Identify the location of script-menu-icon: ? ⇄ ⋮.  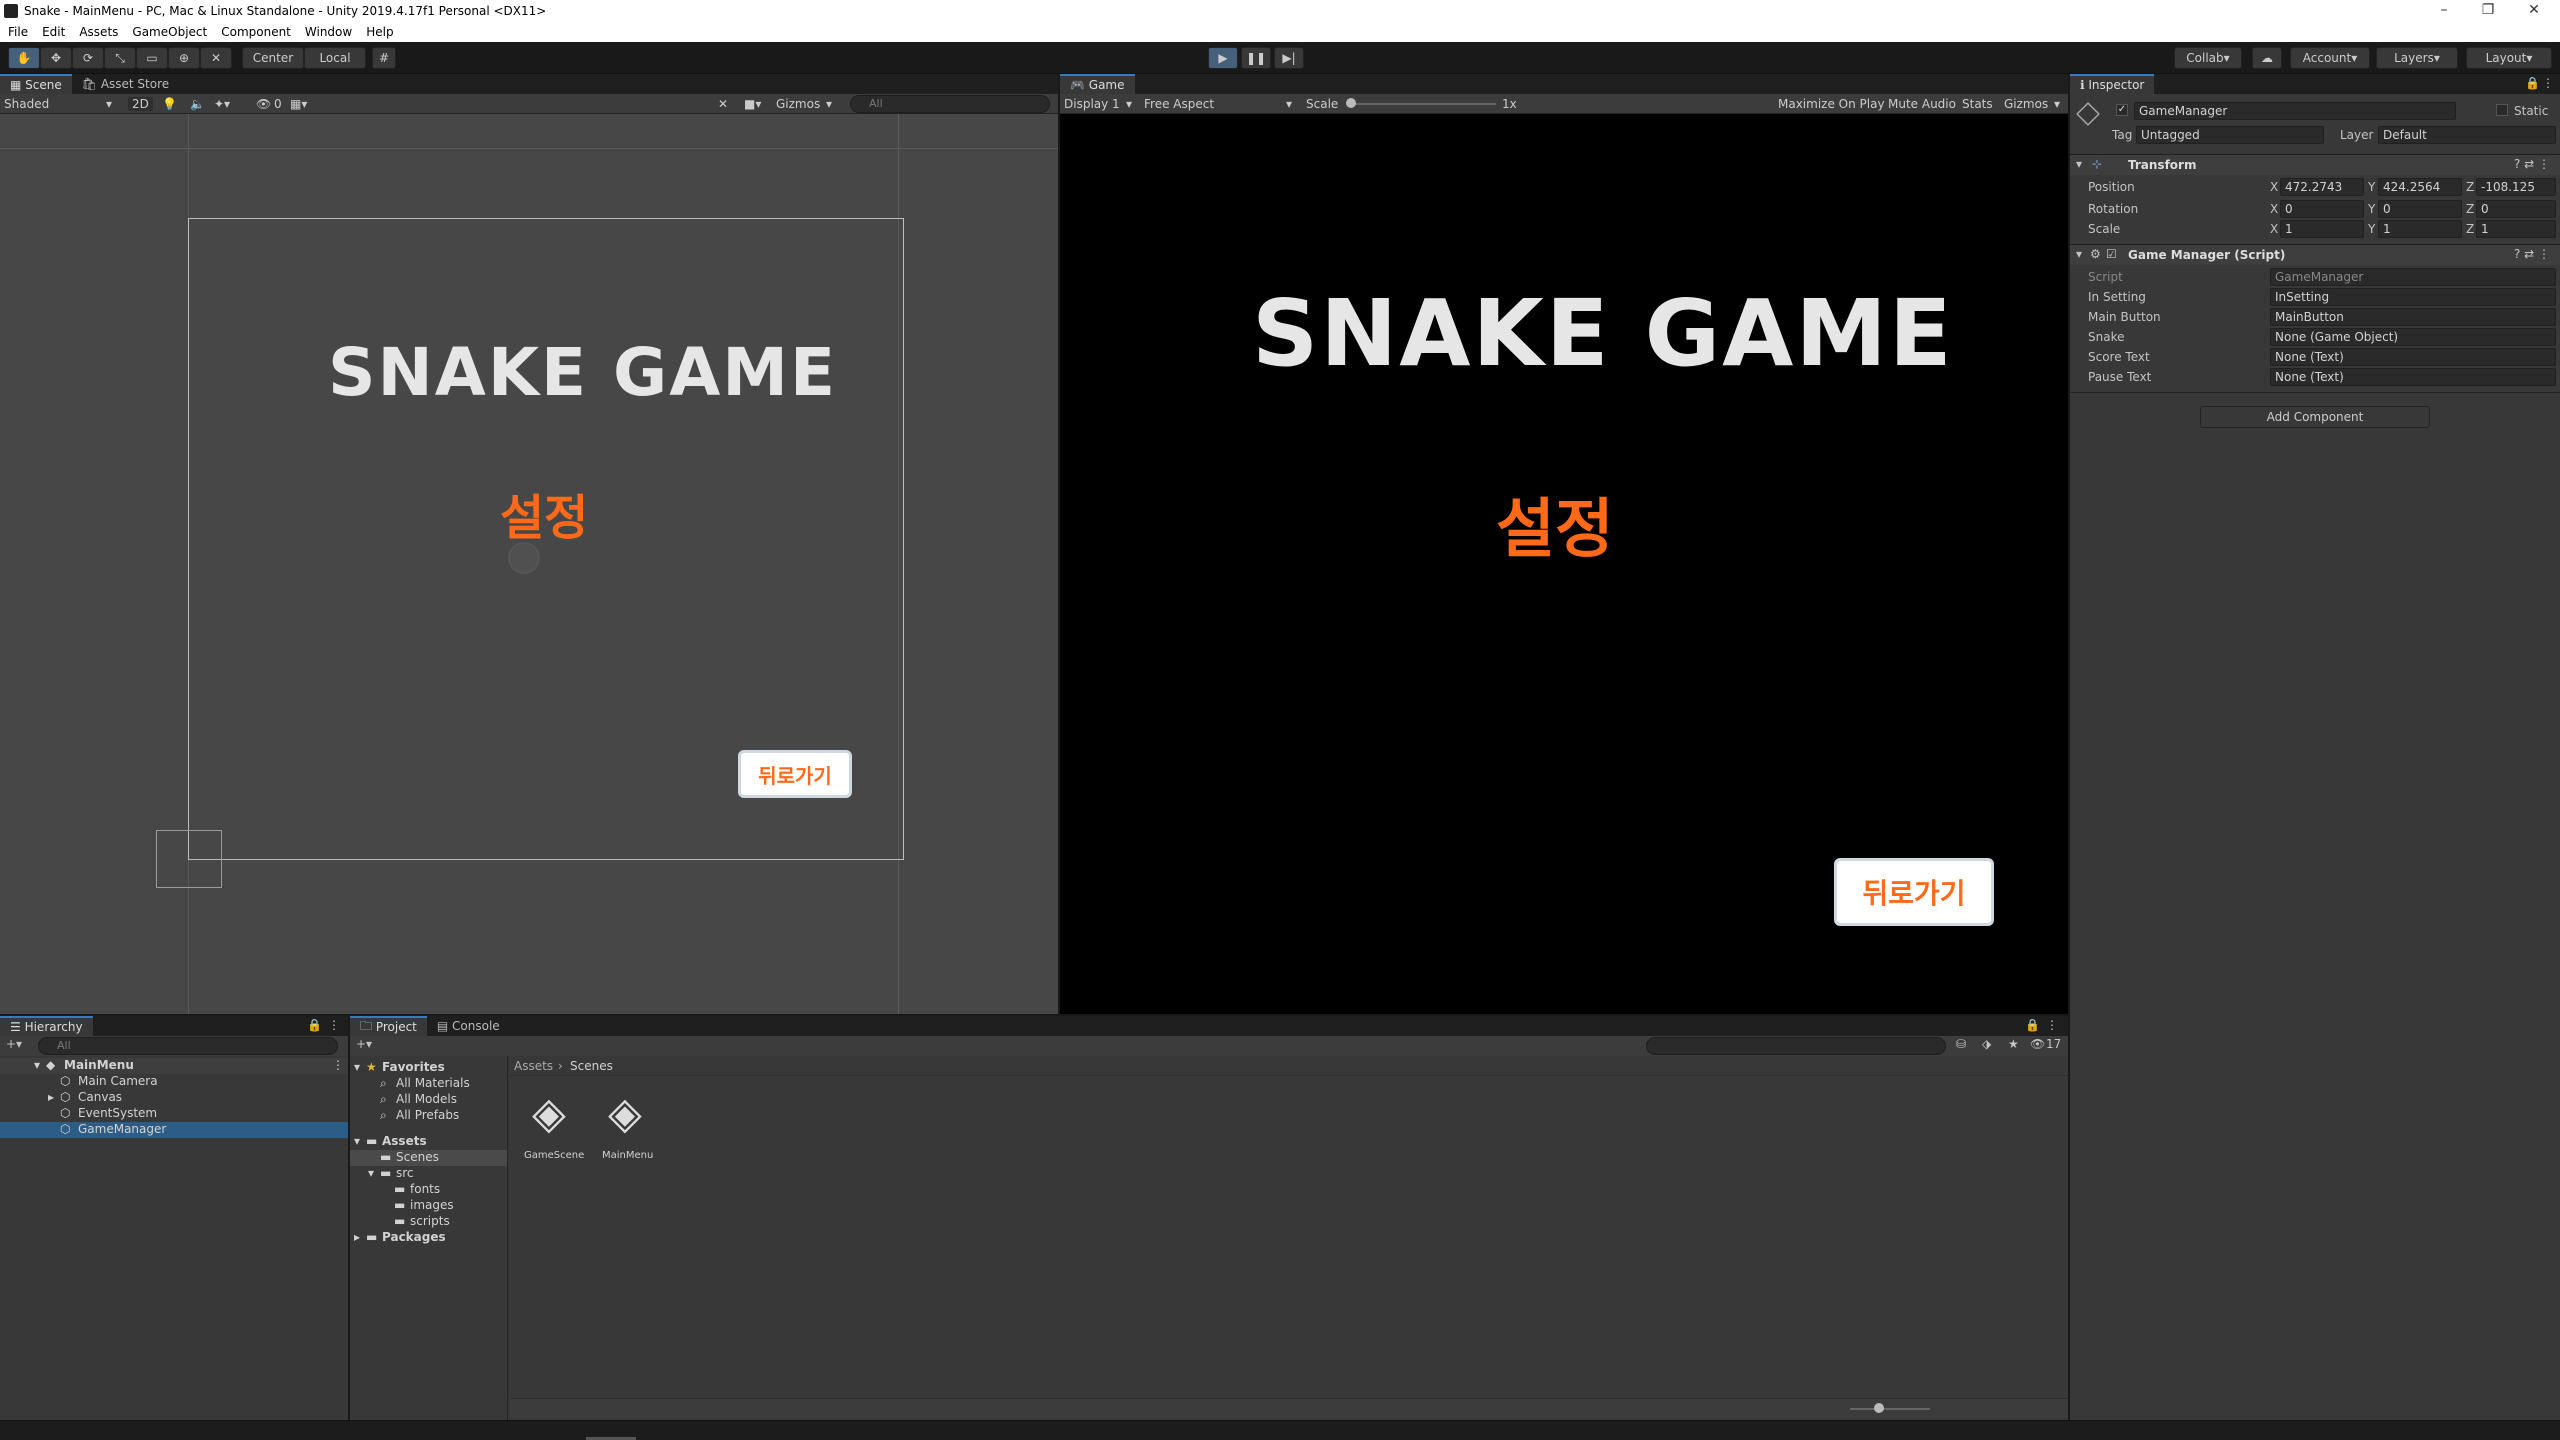
(2532, 254).